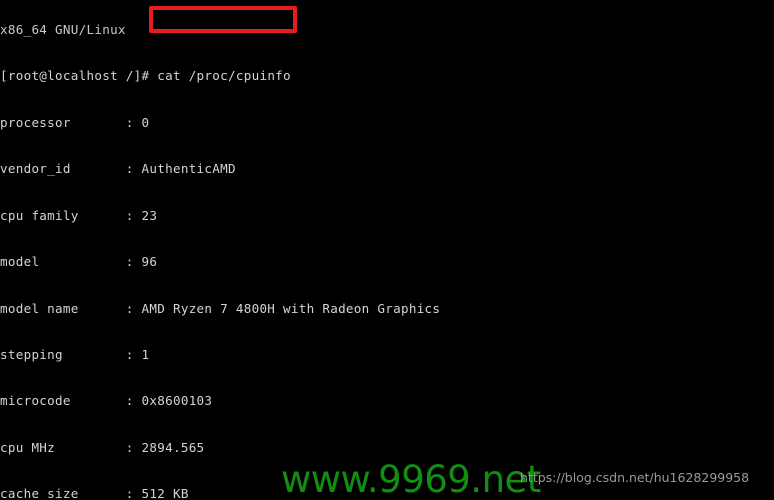  Describe the element at coordinates (635, 477) in the screenshot. I see `blog-url-watermark: https://blog.csdn.net/hu1628299958` at that location.